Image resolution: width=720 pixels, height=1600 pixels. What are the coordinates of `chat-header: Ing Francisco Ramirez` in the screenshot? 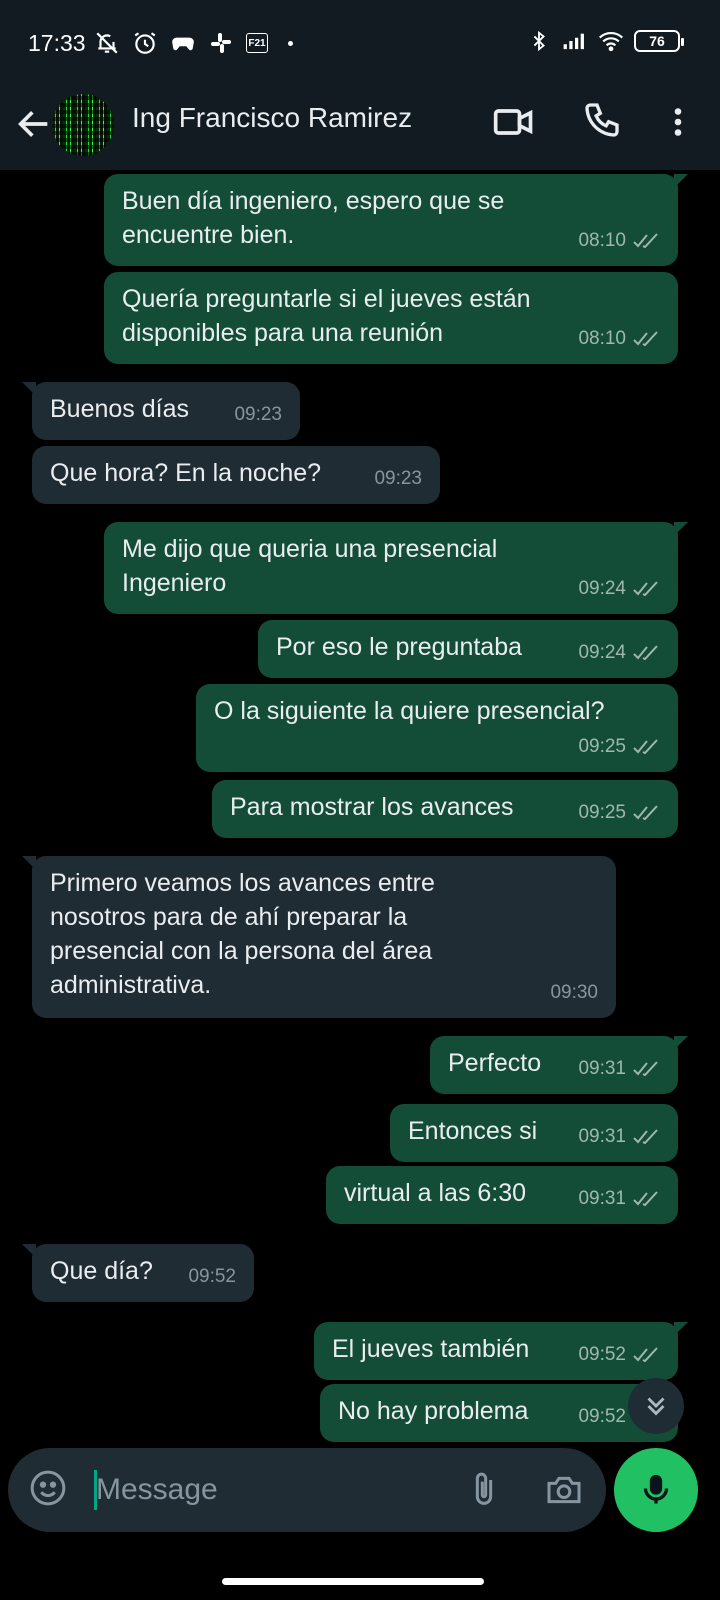 It's located at (360, 127).